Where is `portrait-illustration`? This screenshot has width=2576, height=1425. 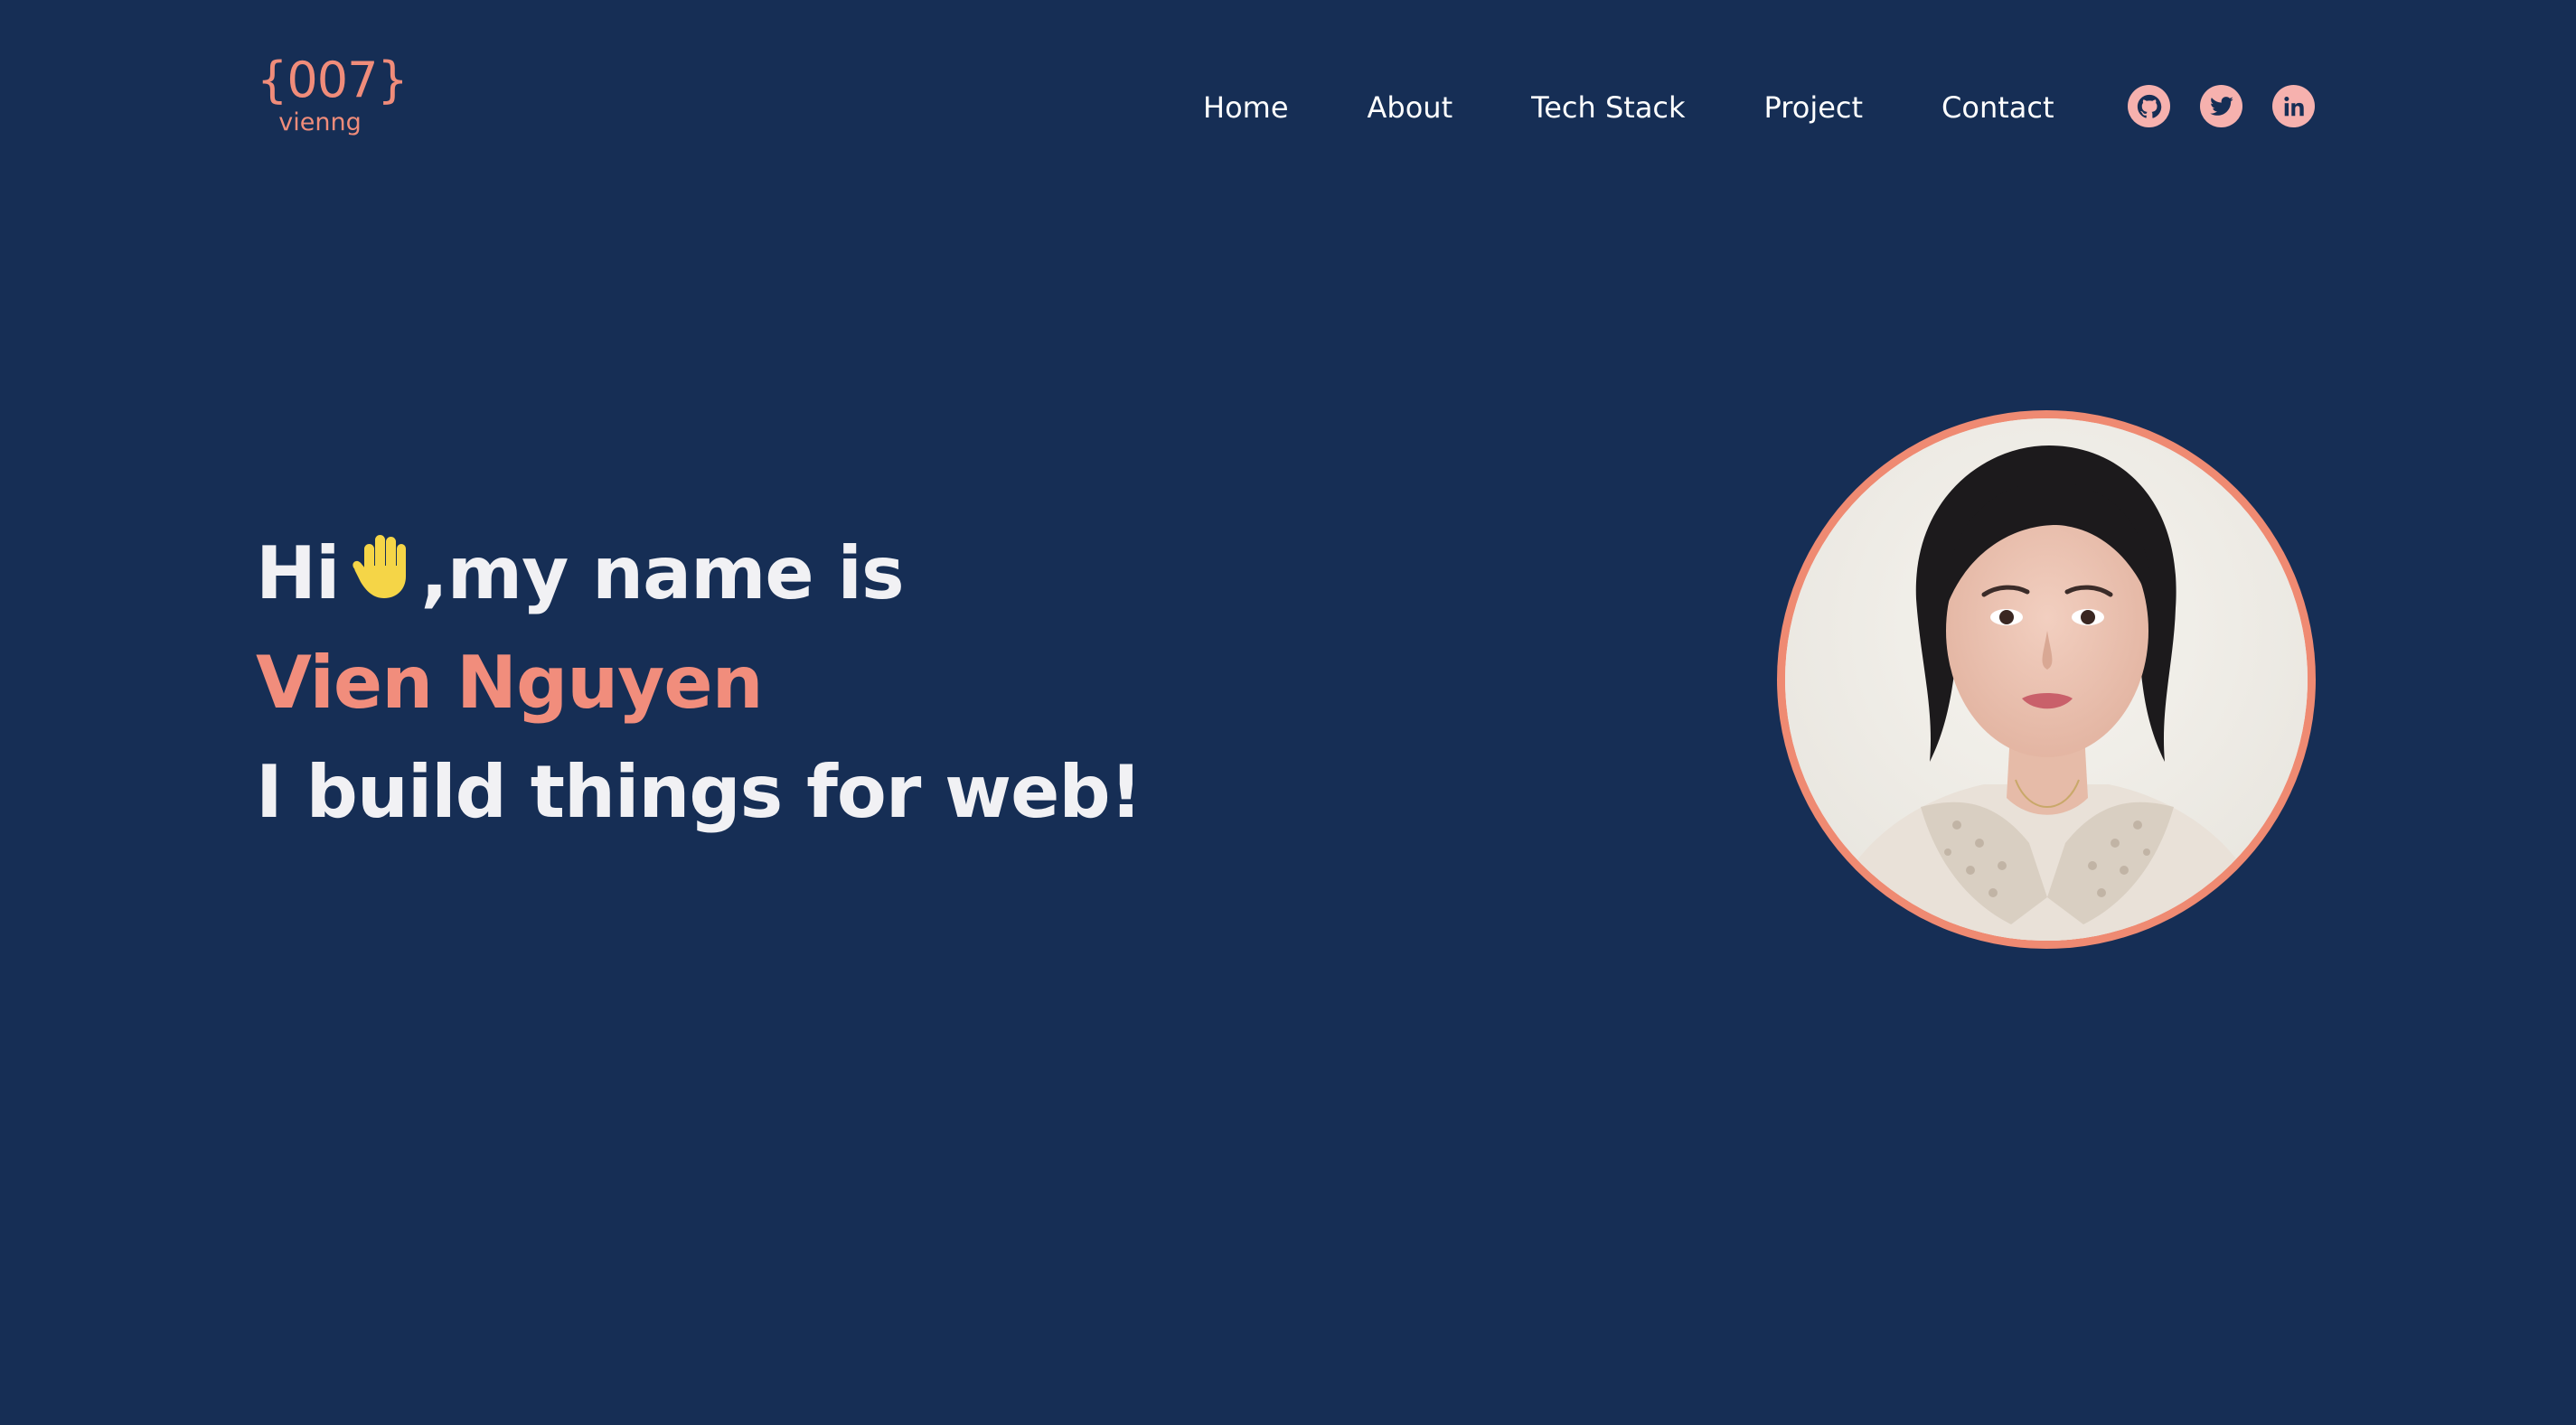
portrait-illustration is located at coordinates (2046, 679).